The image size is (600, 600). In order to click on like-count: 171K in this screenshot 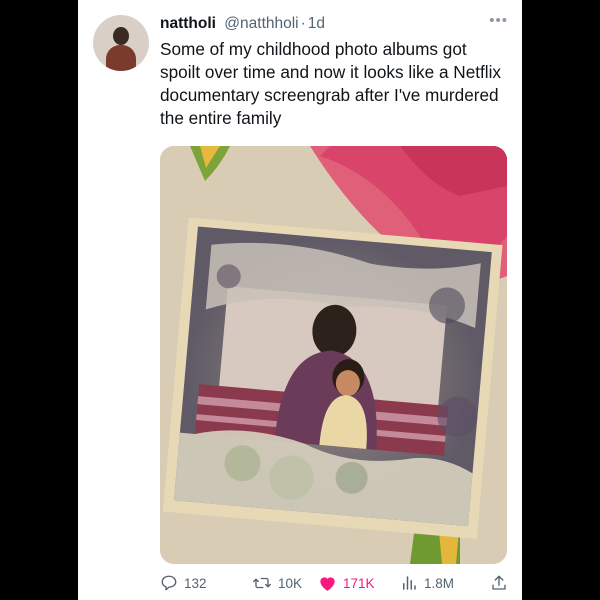, I will do `click(359, 583)`.